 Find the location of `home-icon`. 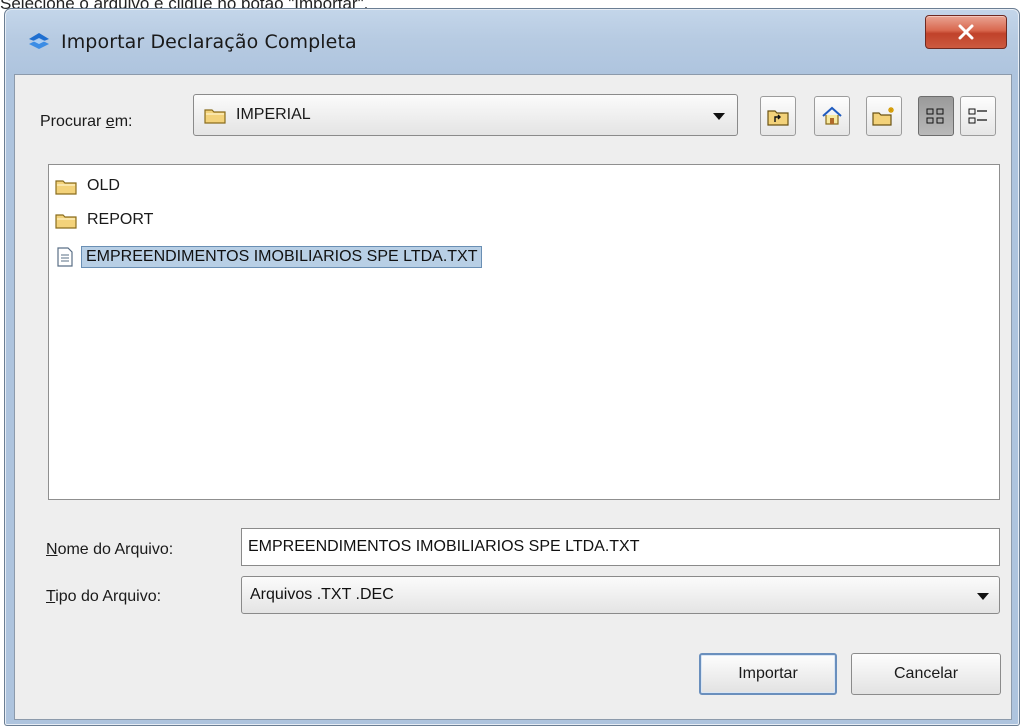

home-icon is located at coordinates (832, 115).